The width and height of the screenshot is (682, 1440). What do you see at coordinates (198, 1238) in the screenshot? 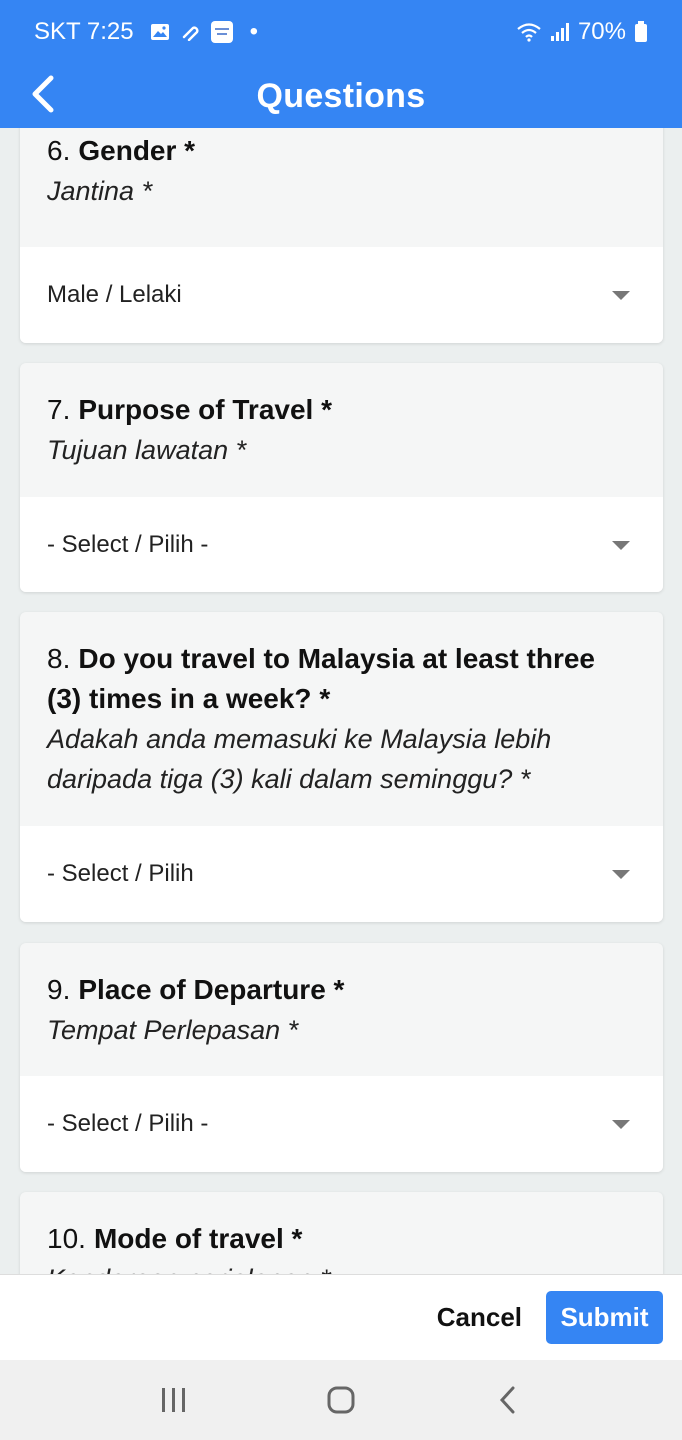
I see `question-label: Mode of travel *` at bounding box center [198, 1238].